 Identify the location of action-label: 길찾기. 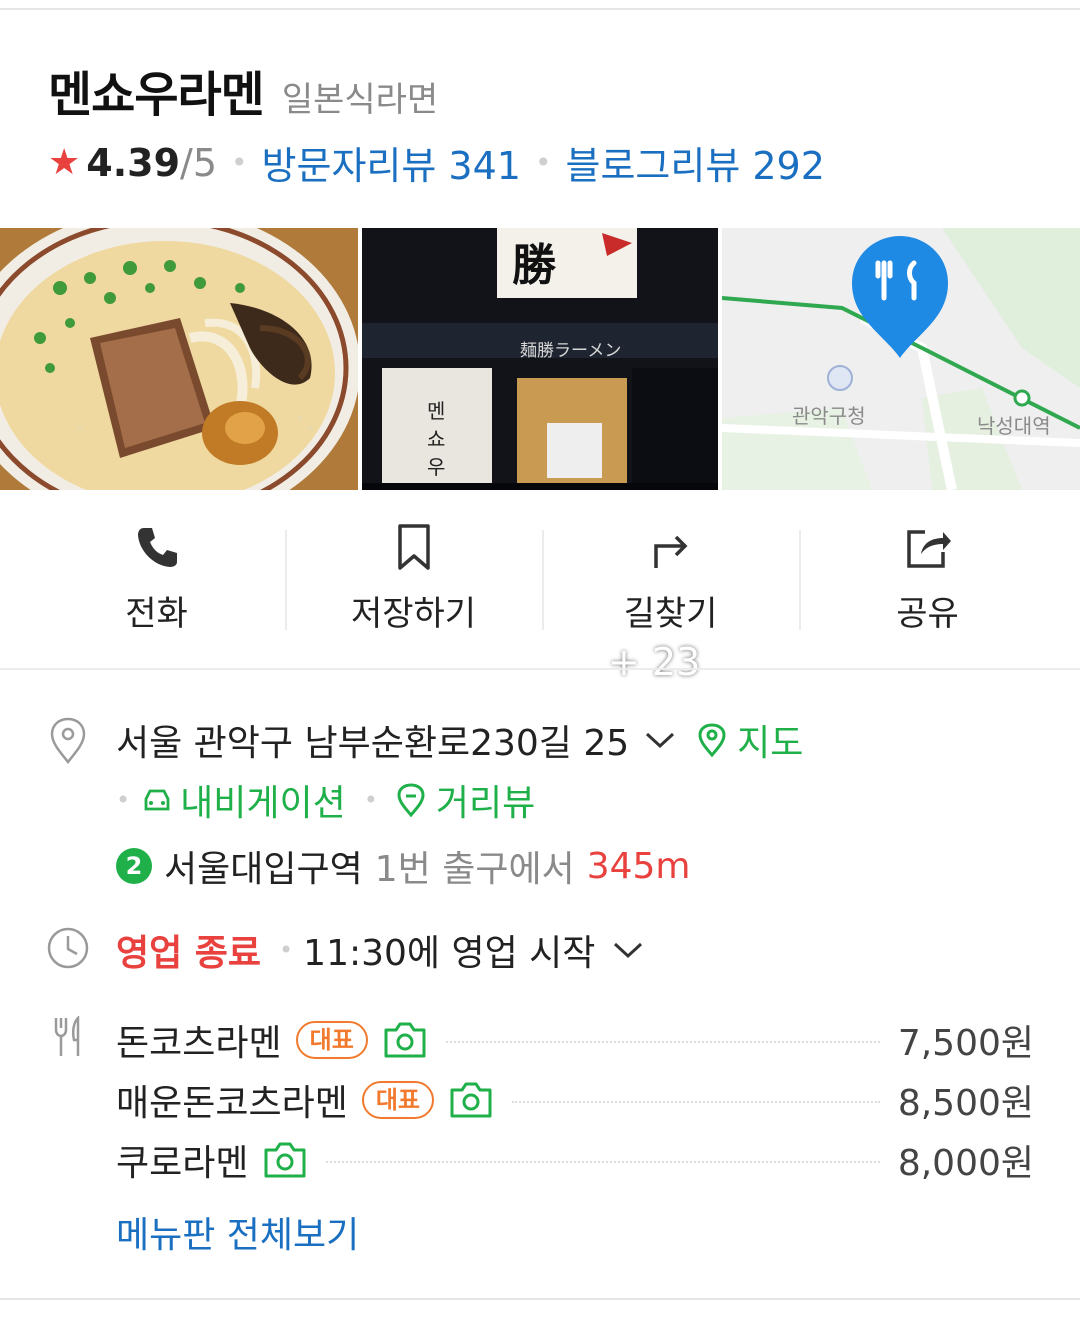
(670, 614).